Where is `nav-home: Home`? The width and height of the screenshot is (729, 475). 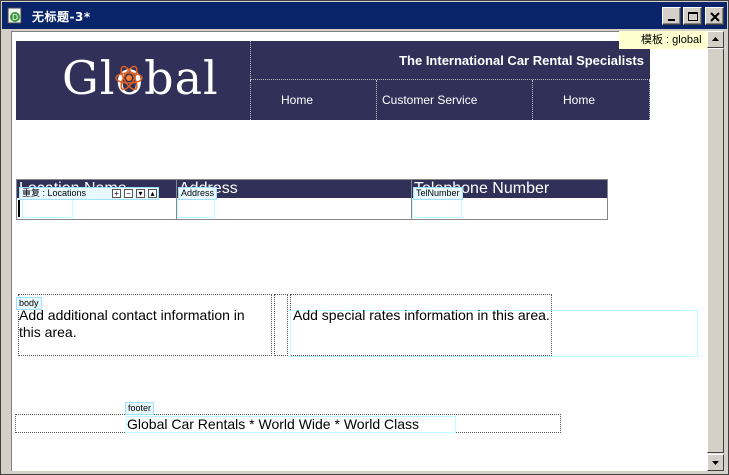 nav-home: Home is located at coordinates (313, 100).